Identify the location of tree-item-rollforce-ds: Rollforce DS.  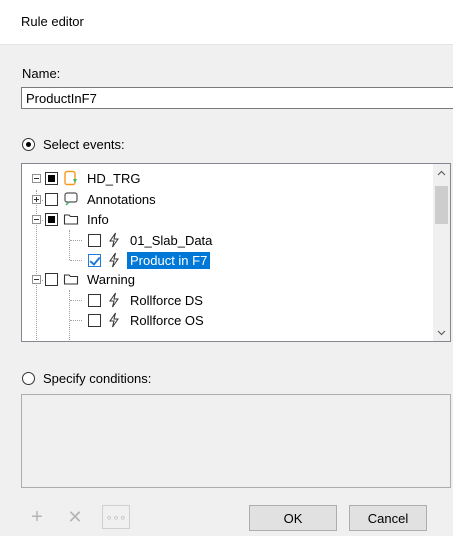
(147, 300).